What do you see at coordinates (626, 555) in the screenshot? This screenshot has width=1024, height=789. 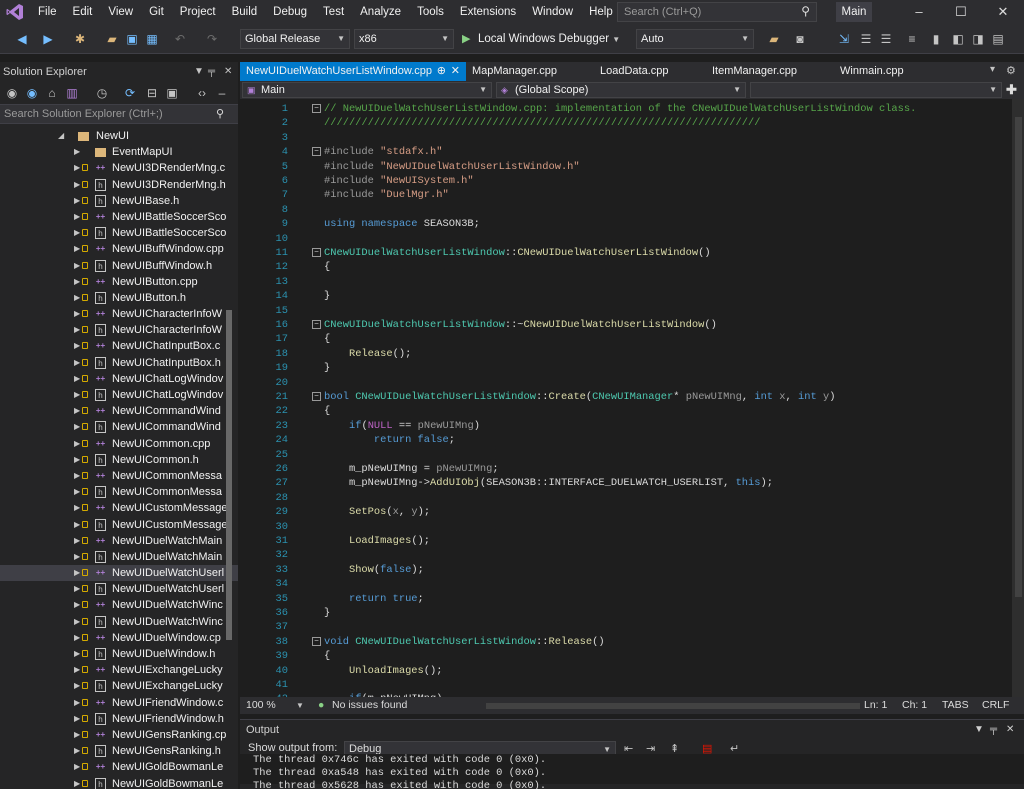 I see `code-line: 32` at bounding box center [626, 555].